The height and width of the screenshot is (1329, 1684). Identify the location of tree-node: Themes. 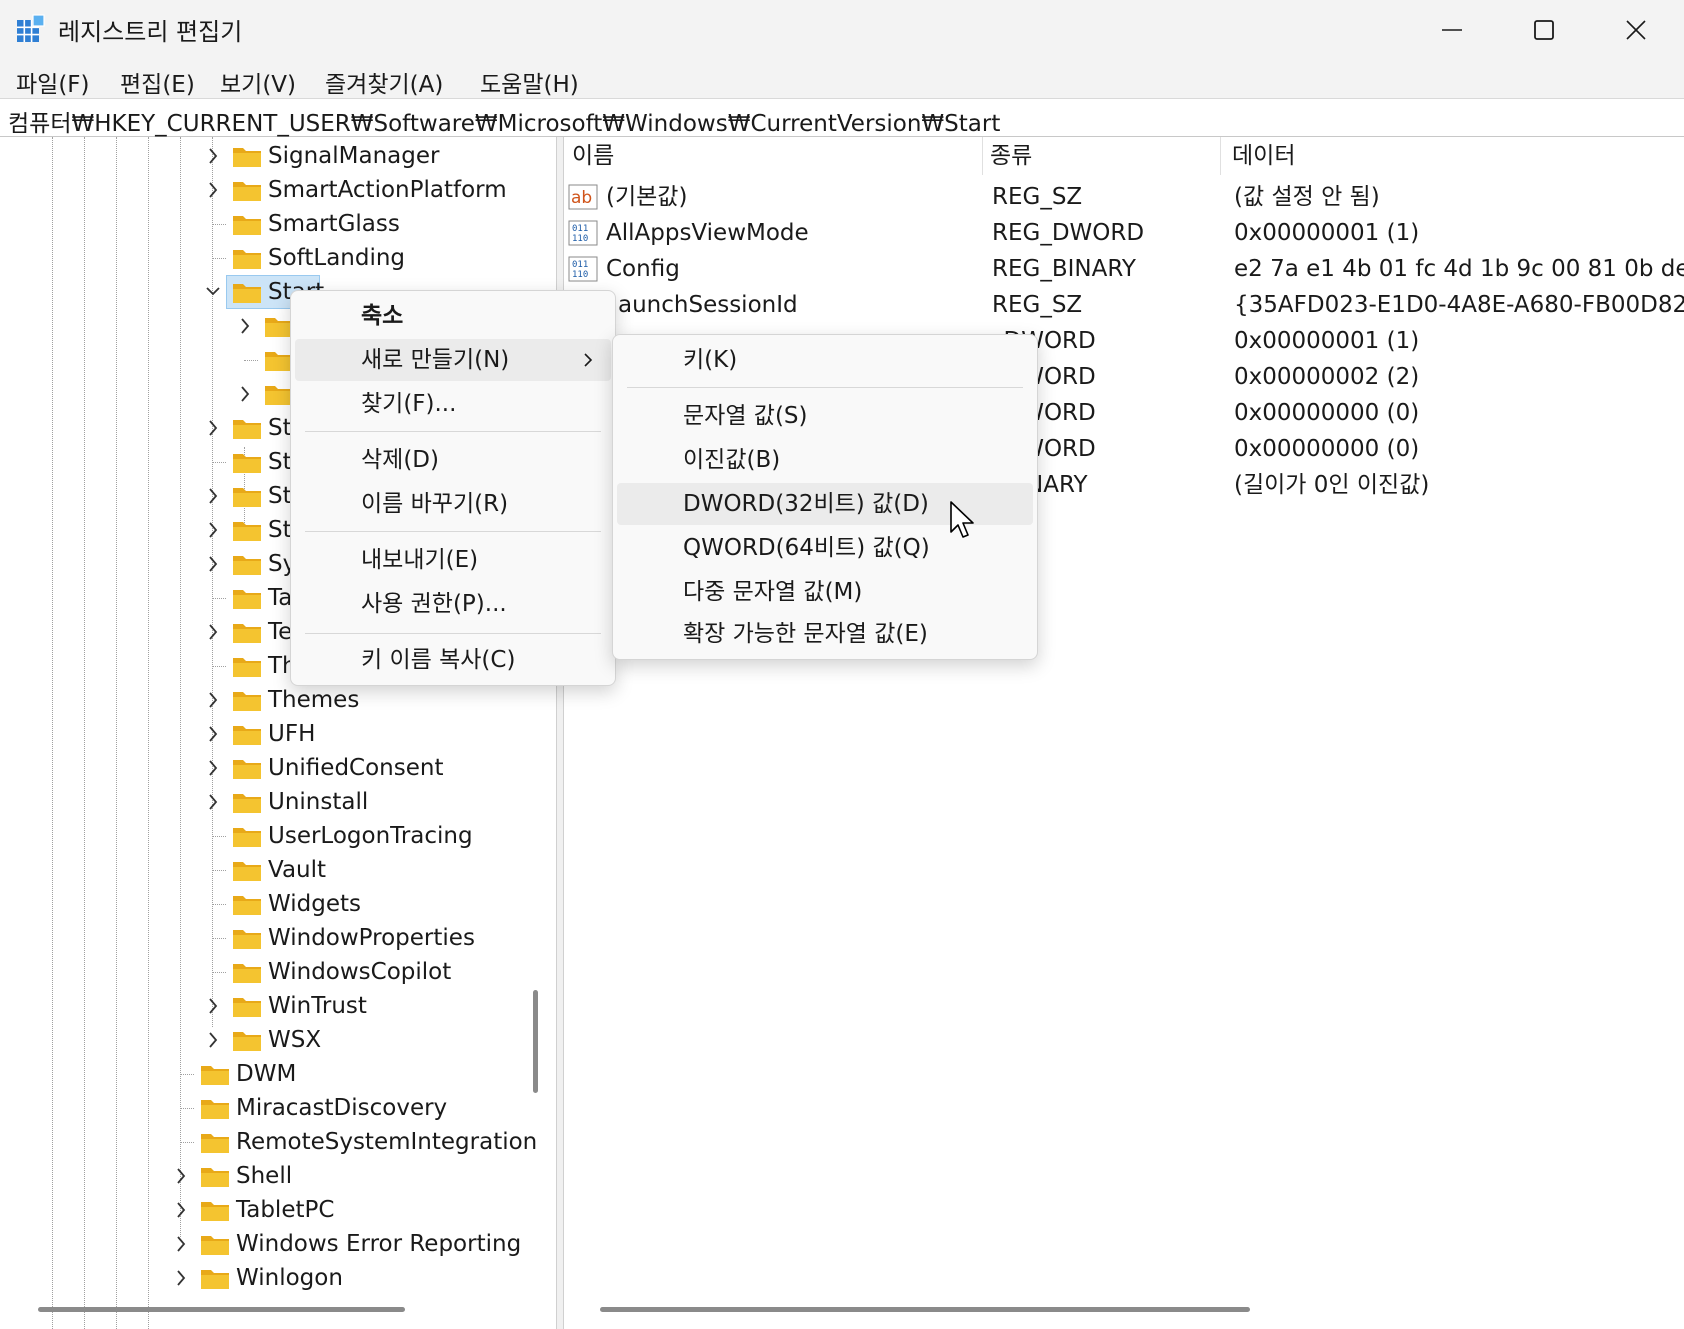
(278, 700).